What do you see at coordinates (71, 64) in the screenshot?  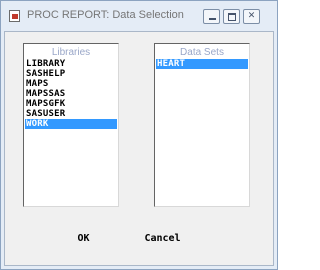 I see `library-item: LIBRARY` at bounding box center [71, 64].